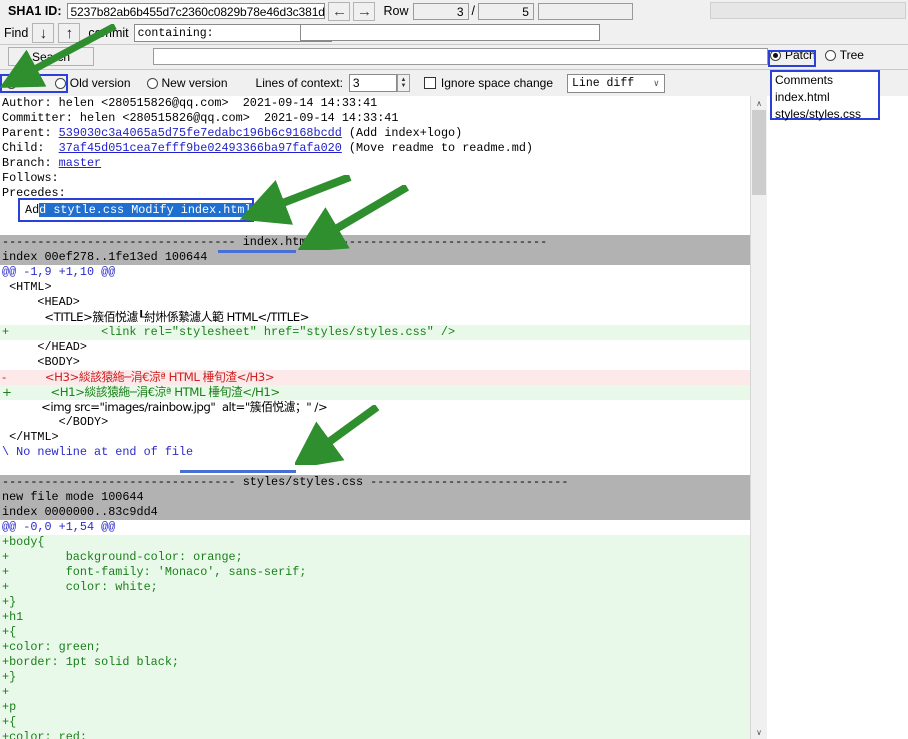 The width and height of the screenshot is (908, 739). What do you see at coordinates (375, 163) in the screenshot?
I see `commit-branch-line: Branch: master` at bounding box center [375, 163].